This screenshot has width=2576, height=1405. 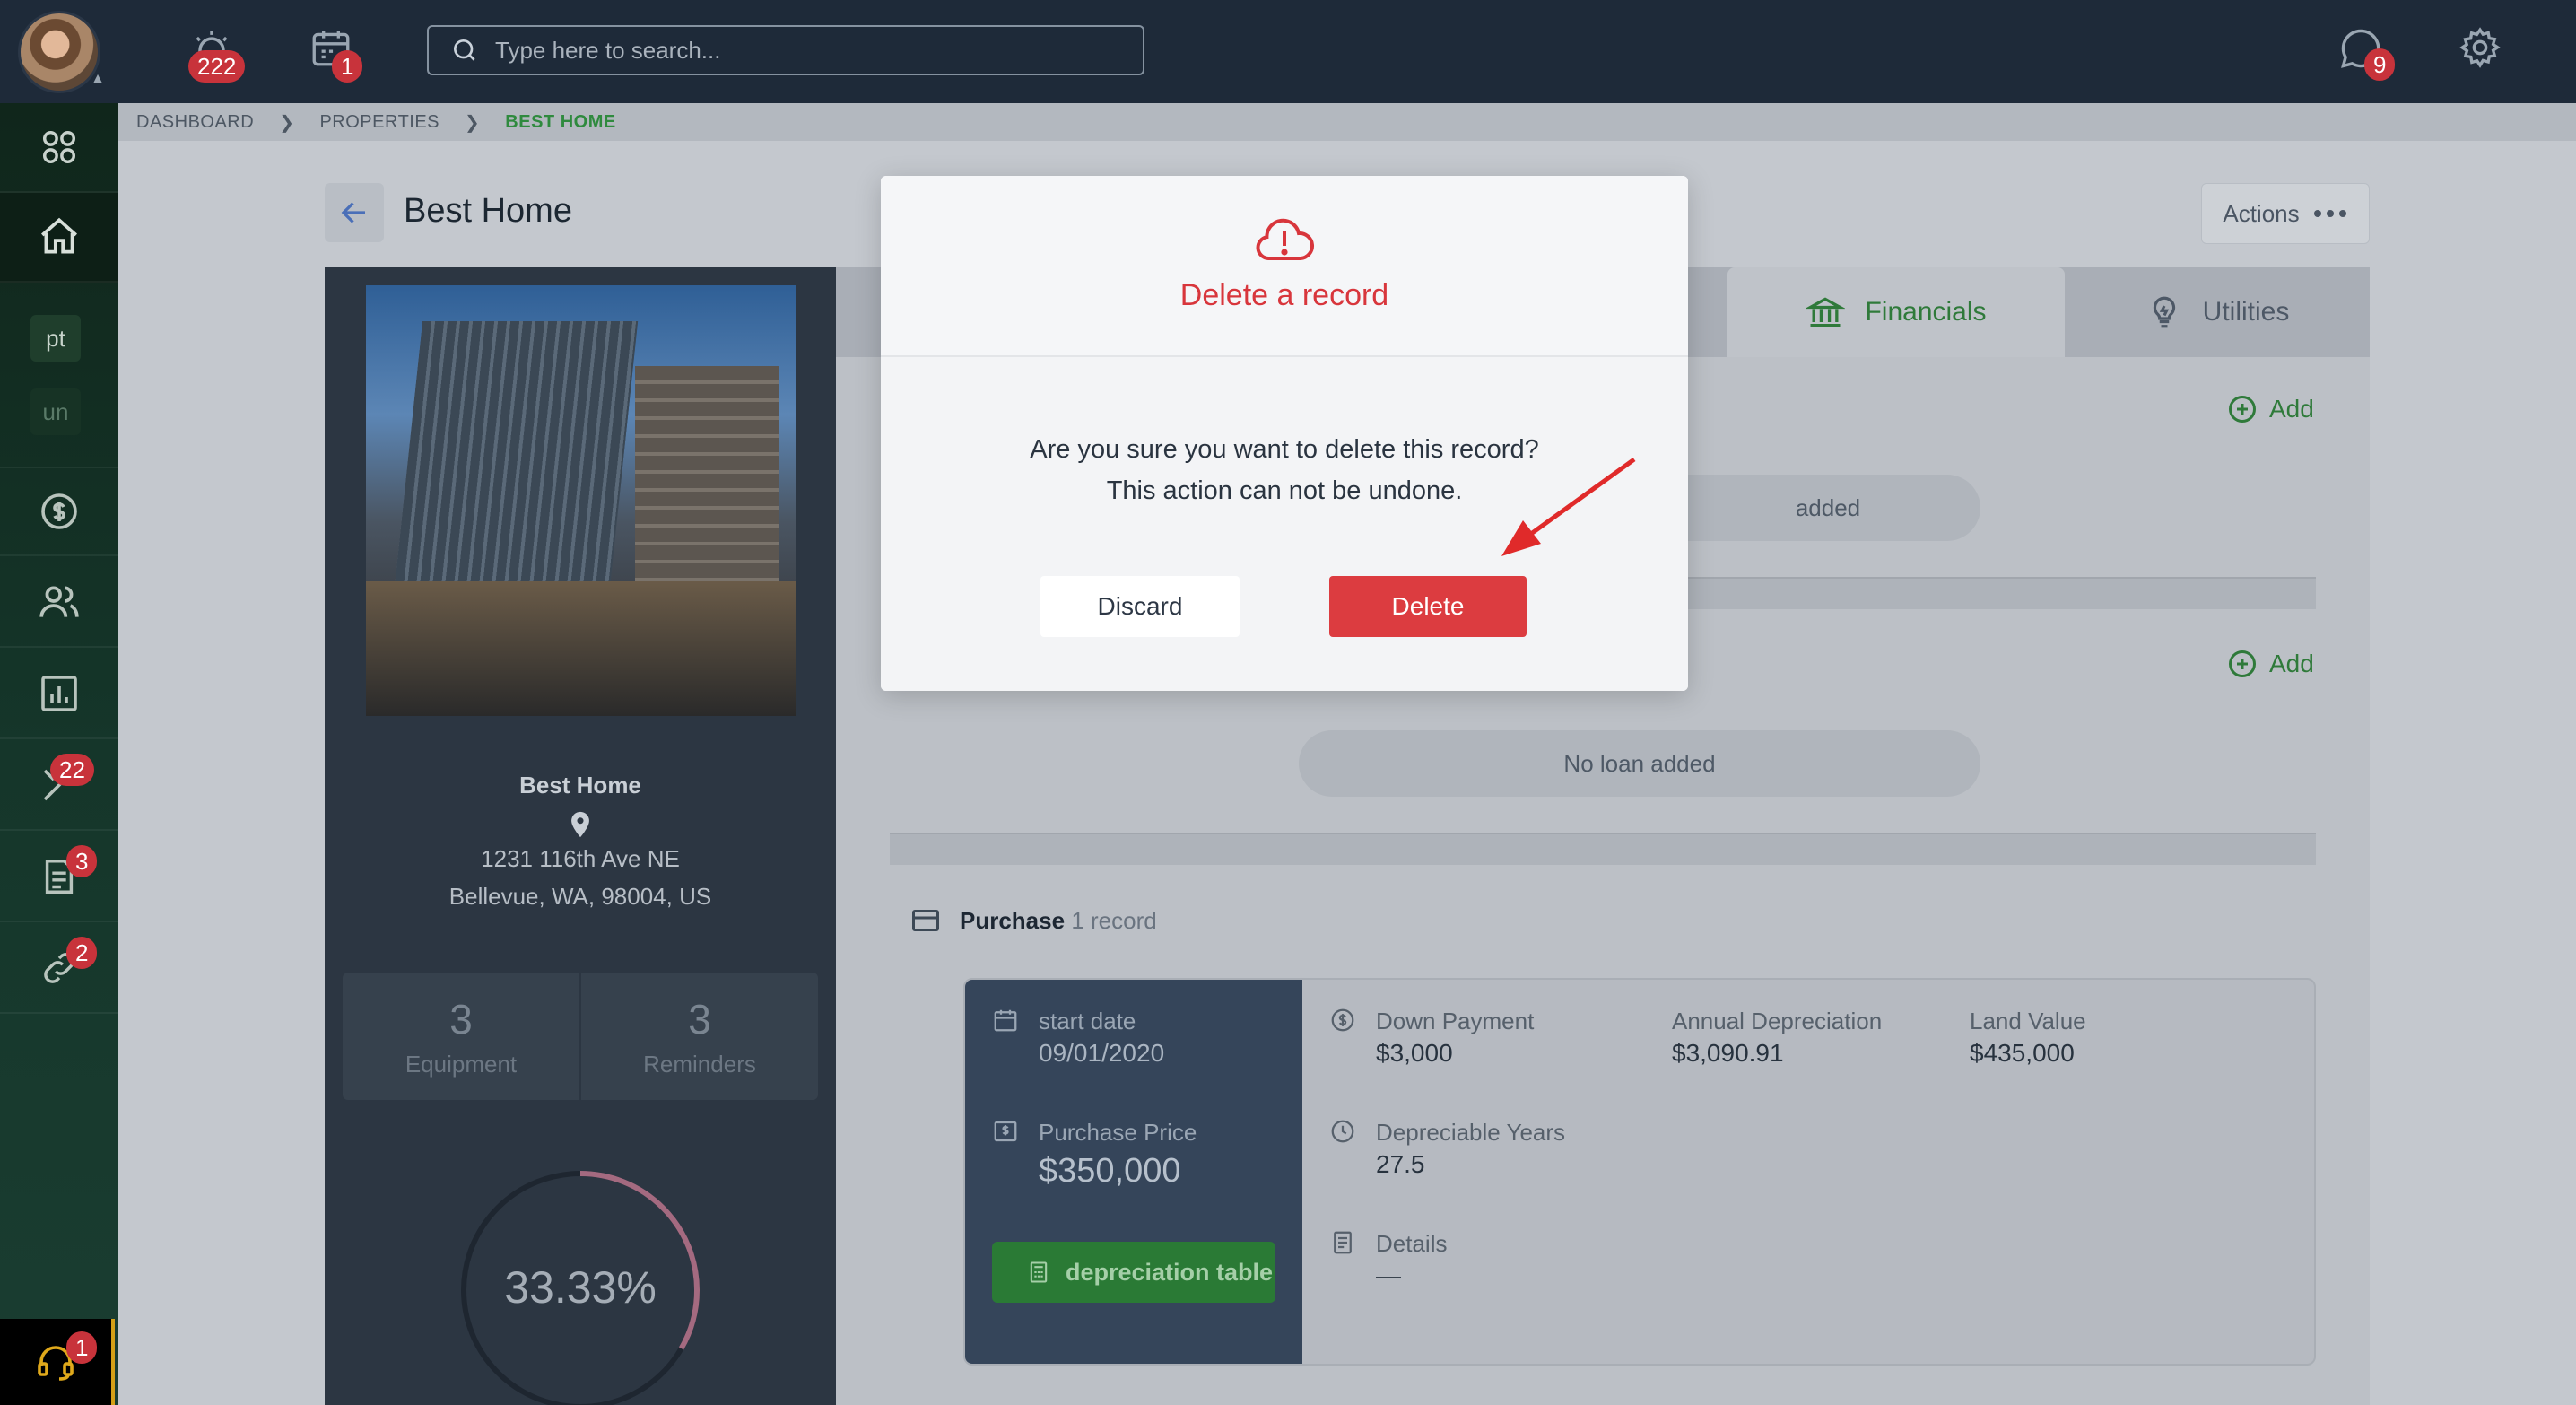 What do you see at coordinates (195, 122) in the screenshot?
I see `breadcrumb-dashboard: DASHBOARD` at bounding box center [195, 122].